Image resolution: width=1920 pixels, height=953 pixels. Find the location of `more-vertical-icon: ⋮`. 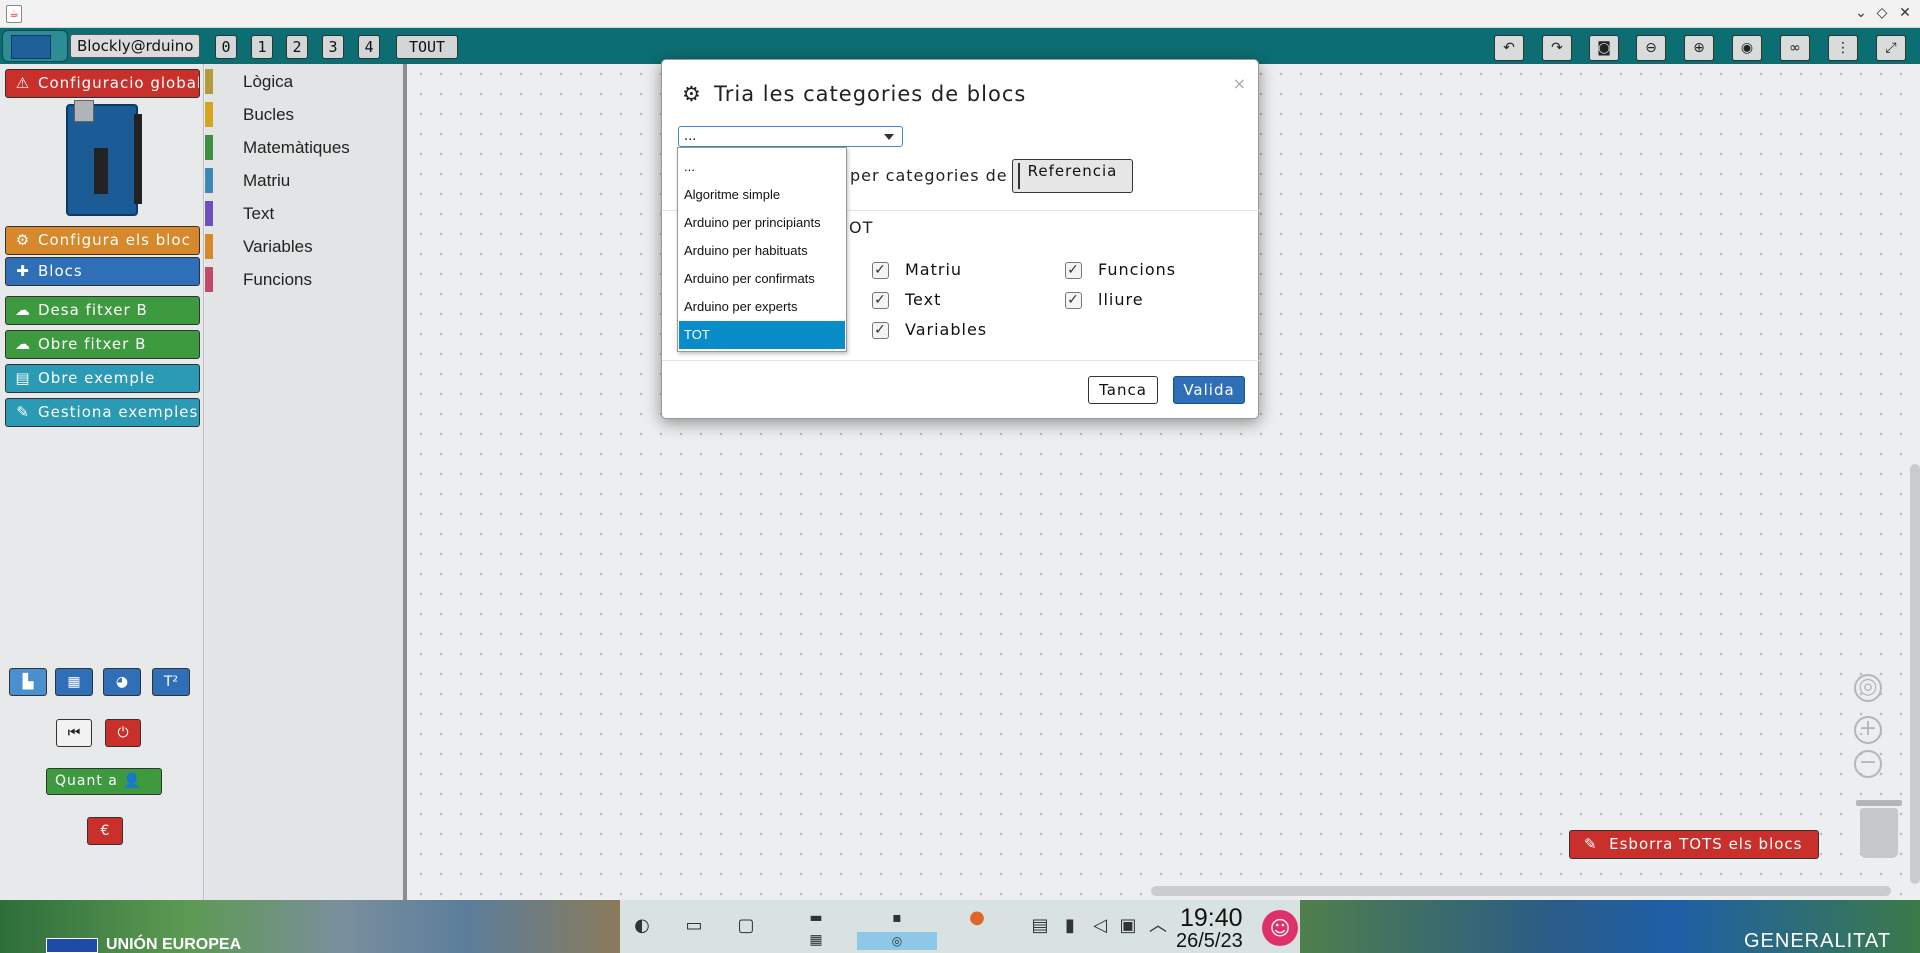

more-vertical-icon: ⋮ is located at coordinates (1843, 48).